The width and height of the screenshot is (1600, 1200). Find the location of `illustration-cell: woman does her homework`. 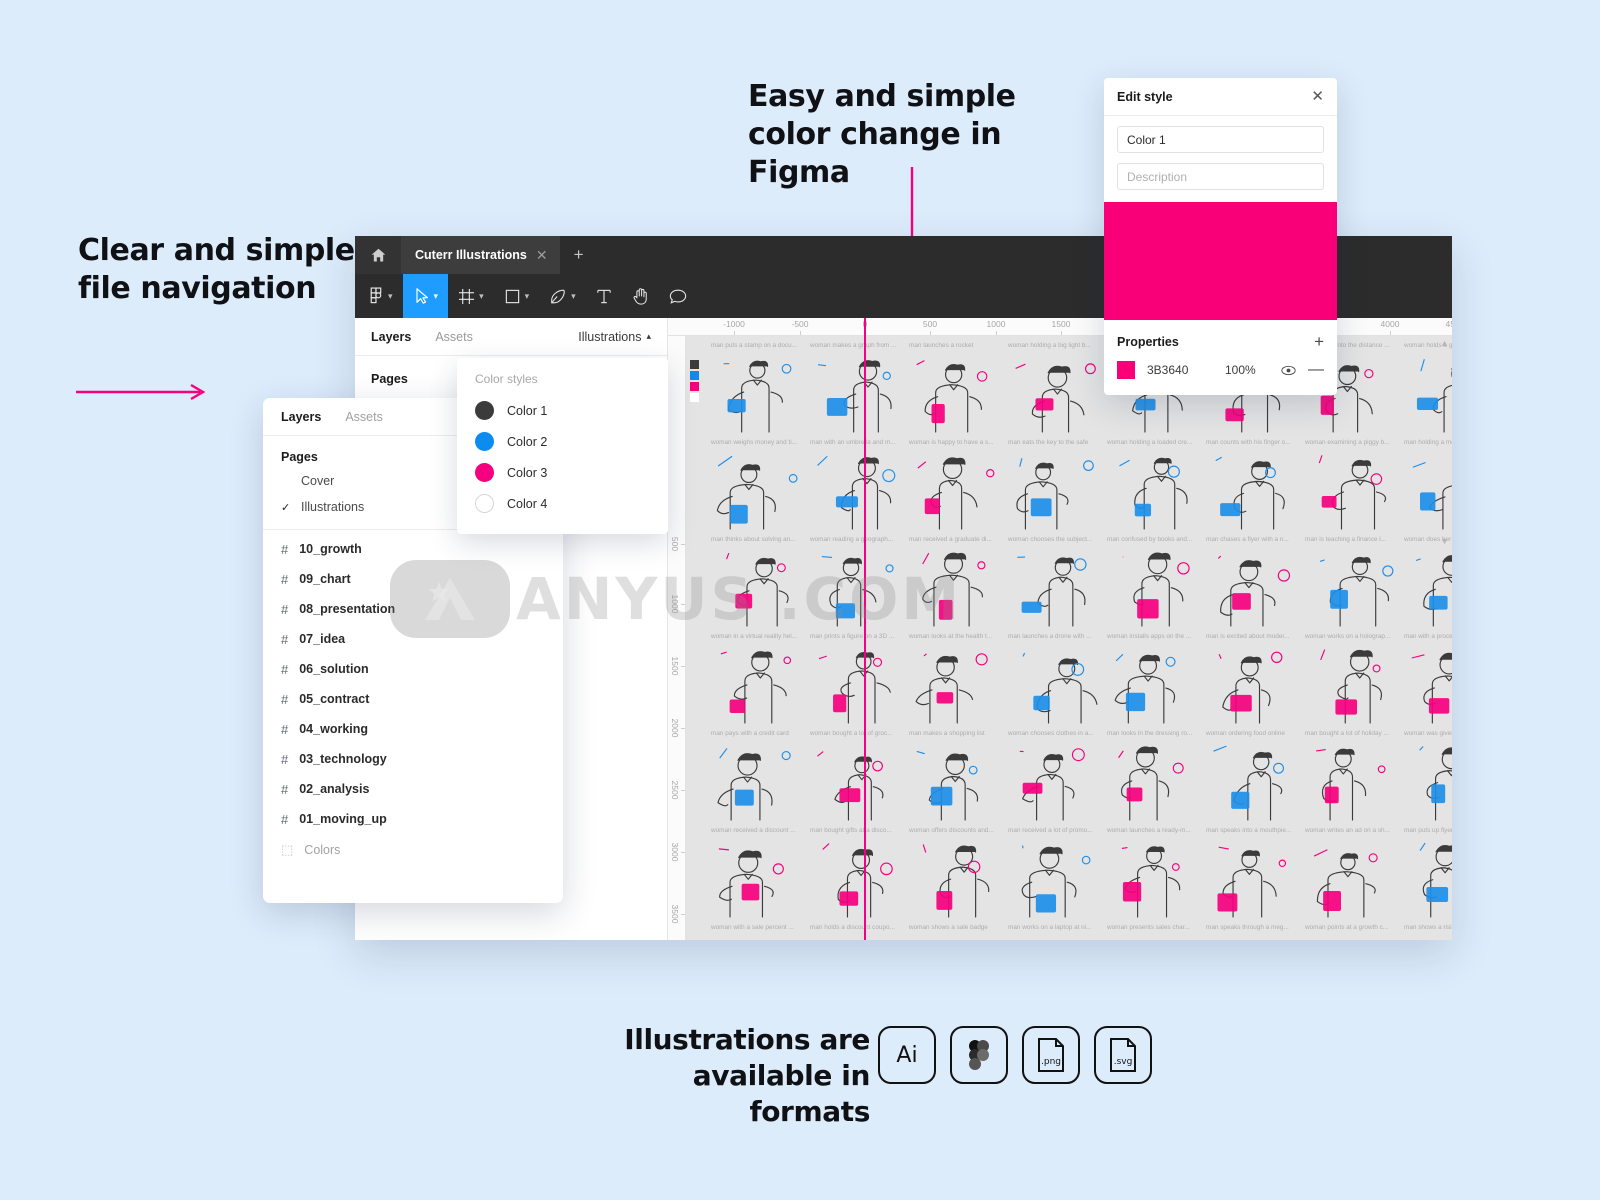

illustration-cell: woman does her homework is located at coordinates (1426, 584).